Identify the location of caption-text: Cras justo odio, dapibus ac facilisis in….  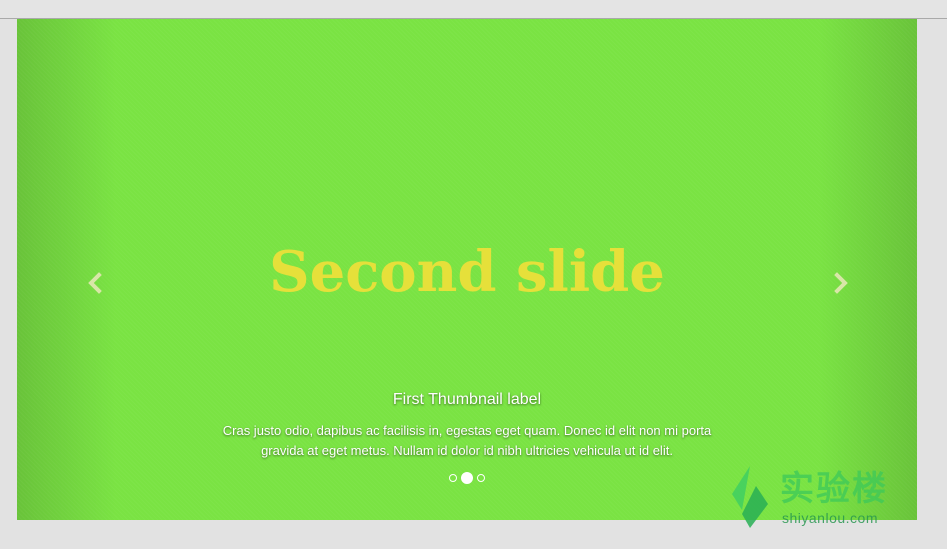
(467, 441).